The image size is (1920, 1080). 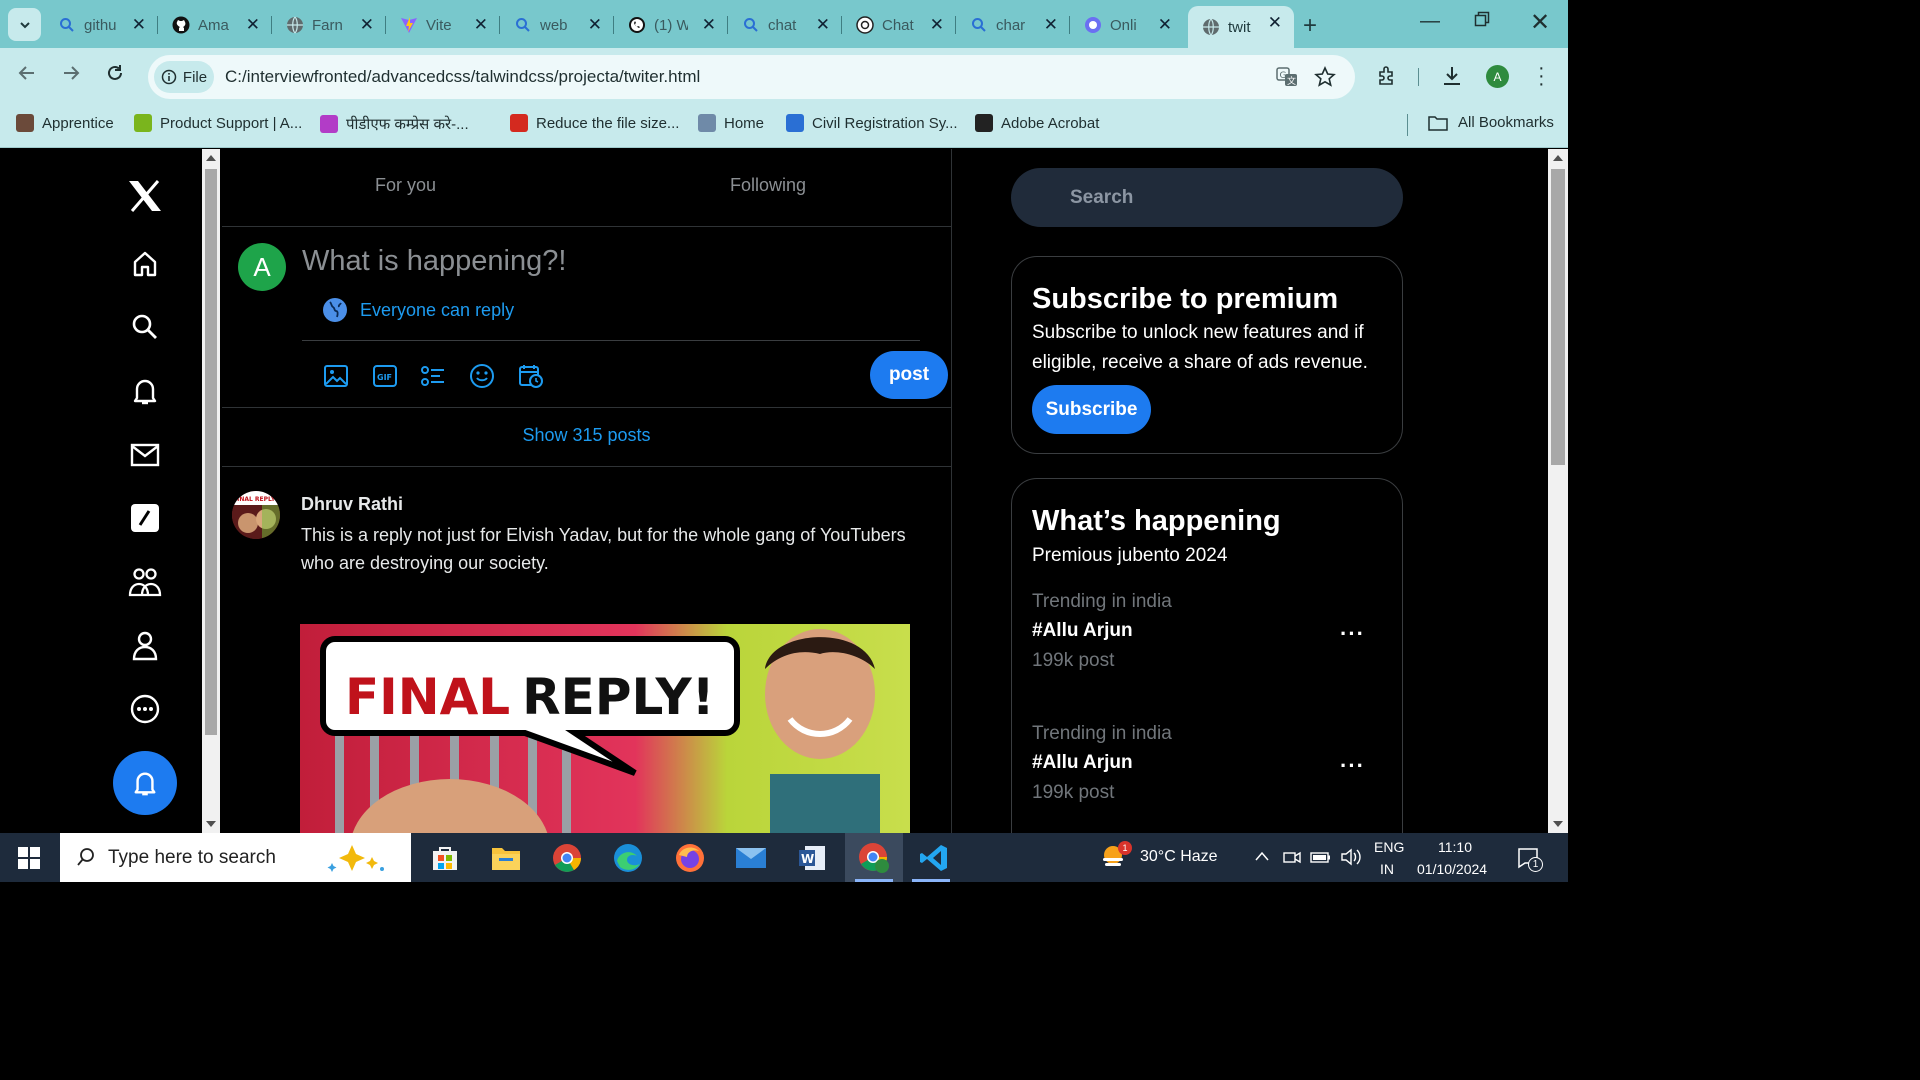 I want to click on language-top: ENG, so click(x=1389, y=847).